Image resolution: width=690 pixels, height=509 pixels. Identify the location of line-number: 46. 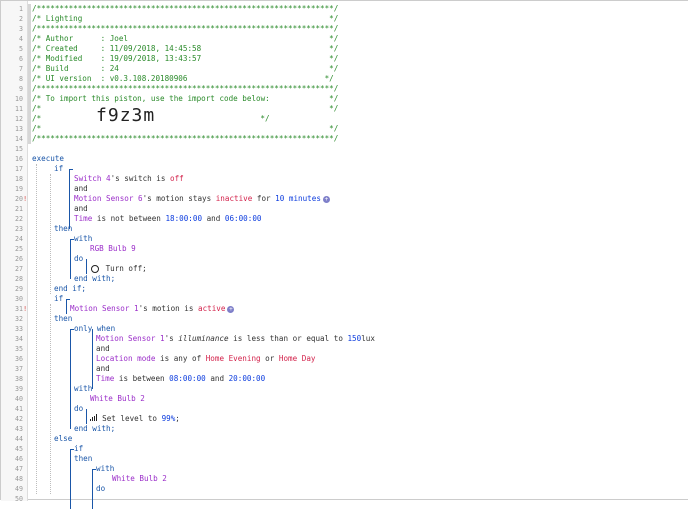
(19, 459).